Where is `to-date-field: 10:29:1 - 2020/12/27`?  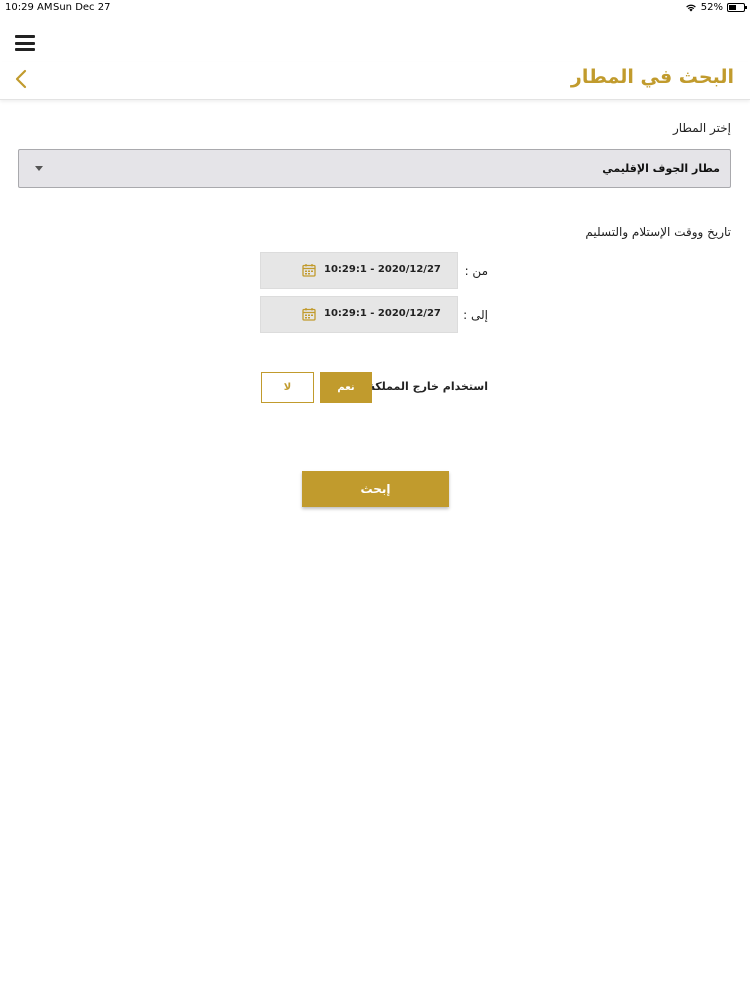 to-date-field: 10:29:1 - 2020/12/27 is located at coordinates (359, 314).